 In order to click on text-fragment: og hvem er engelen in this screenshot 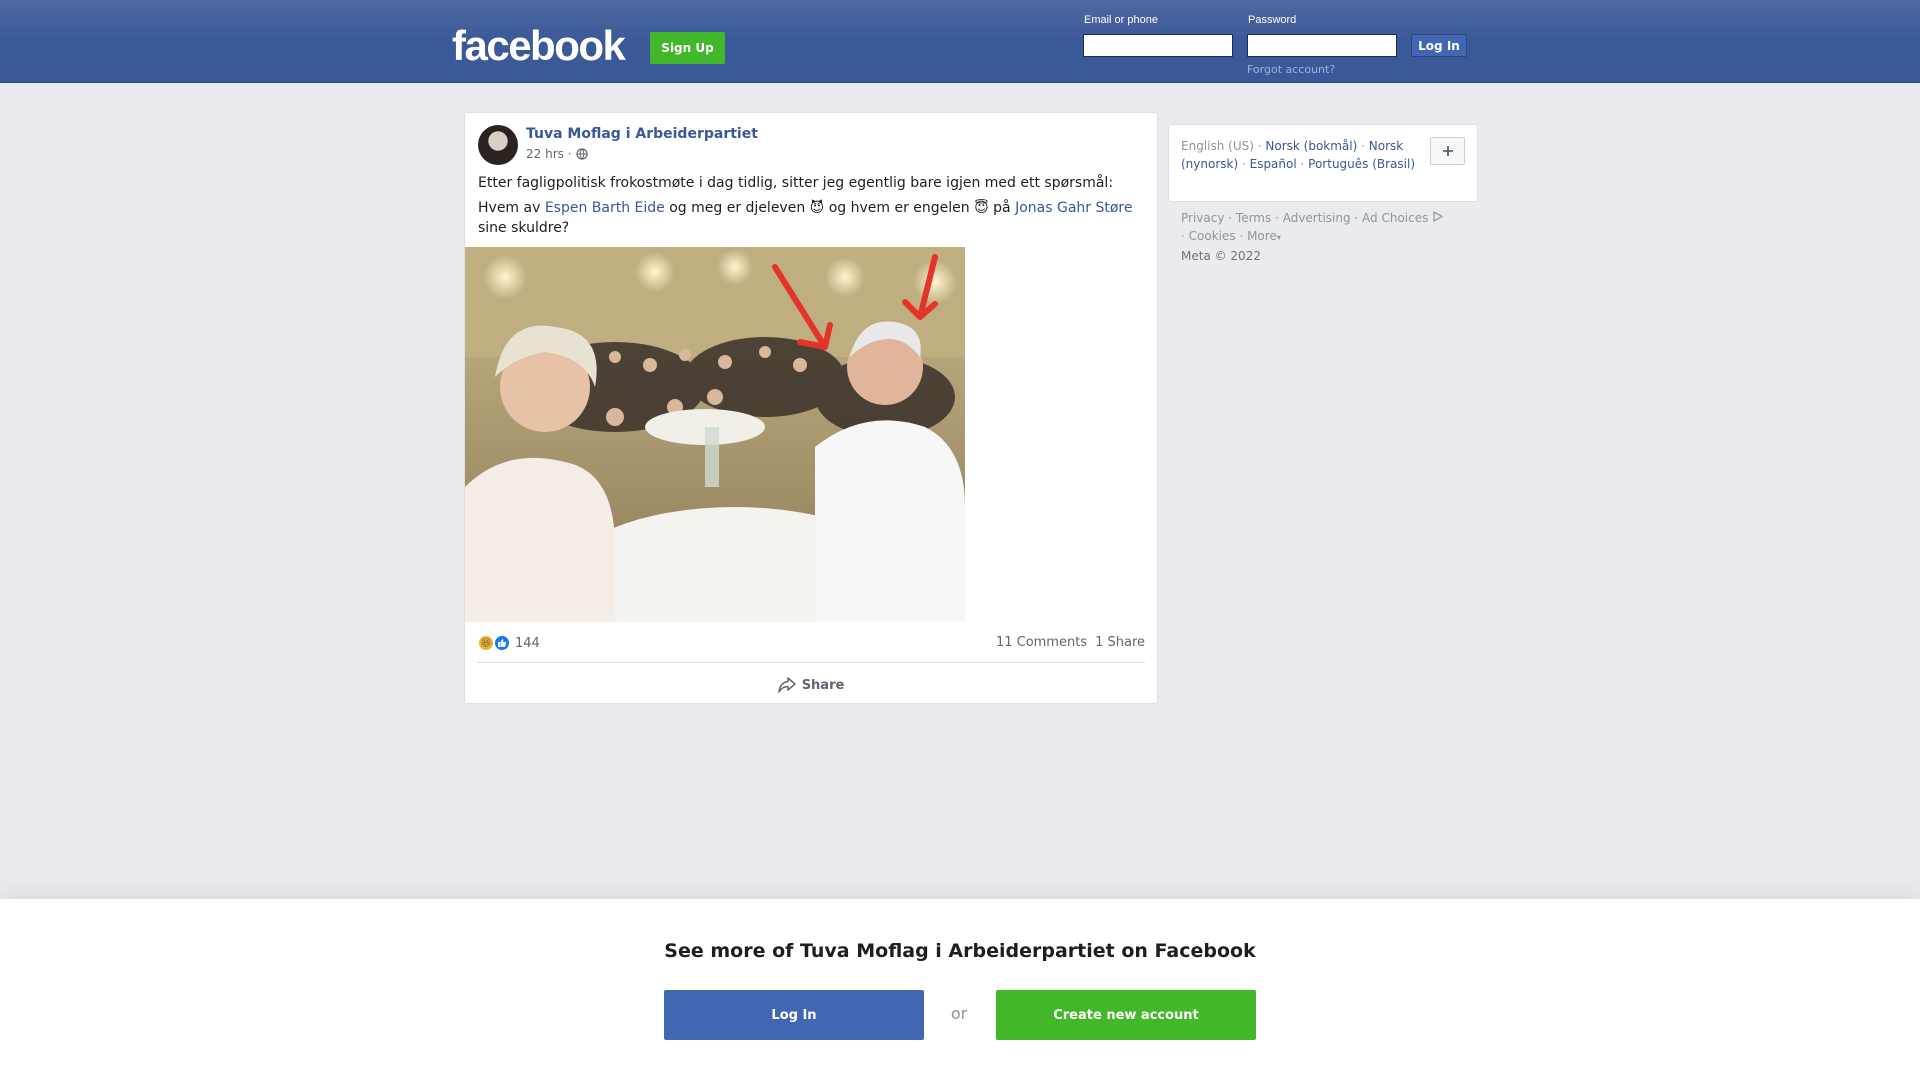, I will do `click(899, 208)`.